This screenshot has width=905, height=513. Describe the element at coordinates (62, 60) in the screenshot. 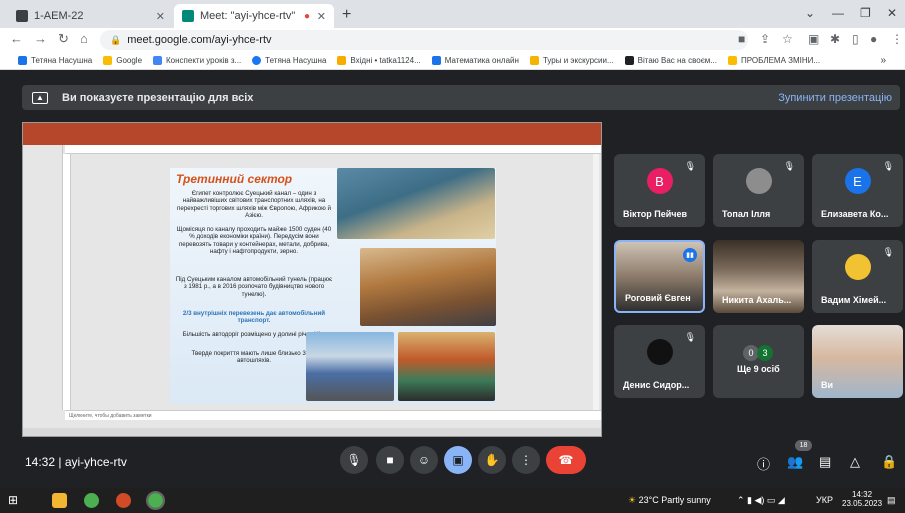

I see `bookmark-label: Тетяна Насушна` at that location.